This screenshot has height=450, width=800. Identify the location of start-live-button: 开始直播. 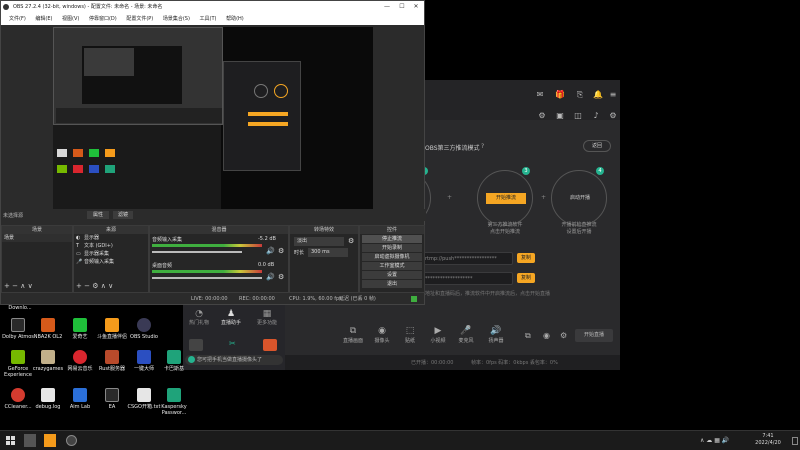
(594, 335).